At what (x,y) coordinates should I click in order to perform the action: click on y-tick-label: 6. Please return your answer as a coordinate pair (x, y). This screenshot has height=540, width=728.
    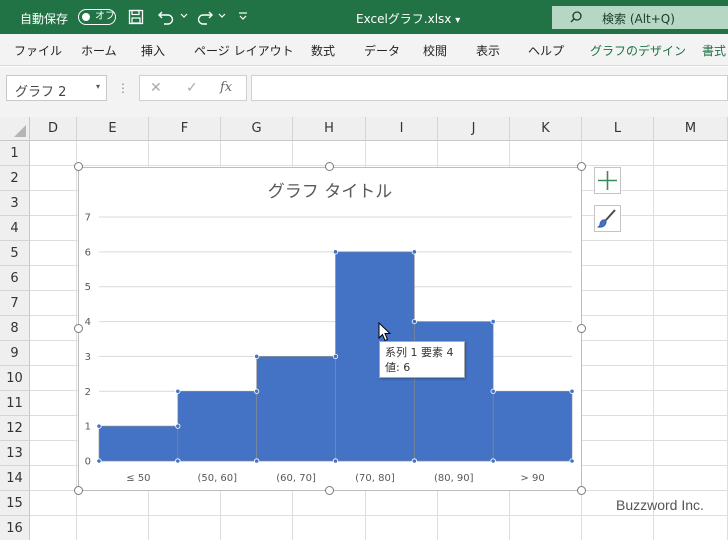
    Looking at the image, I should click on (88, 252).